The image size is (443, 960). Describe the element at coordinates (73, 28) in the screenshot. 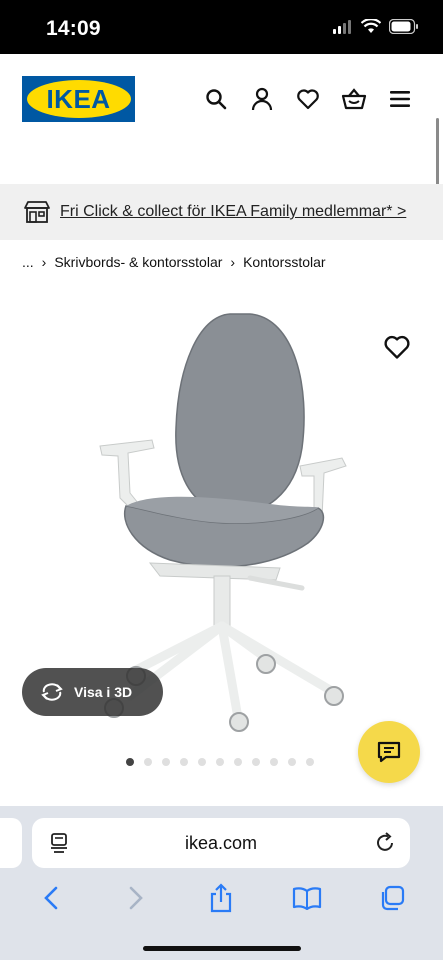

I see `status-time: 14:09` at that location.